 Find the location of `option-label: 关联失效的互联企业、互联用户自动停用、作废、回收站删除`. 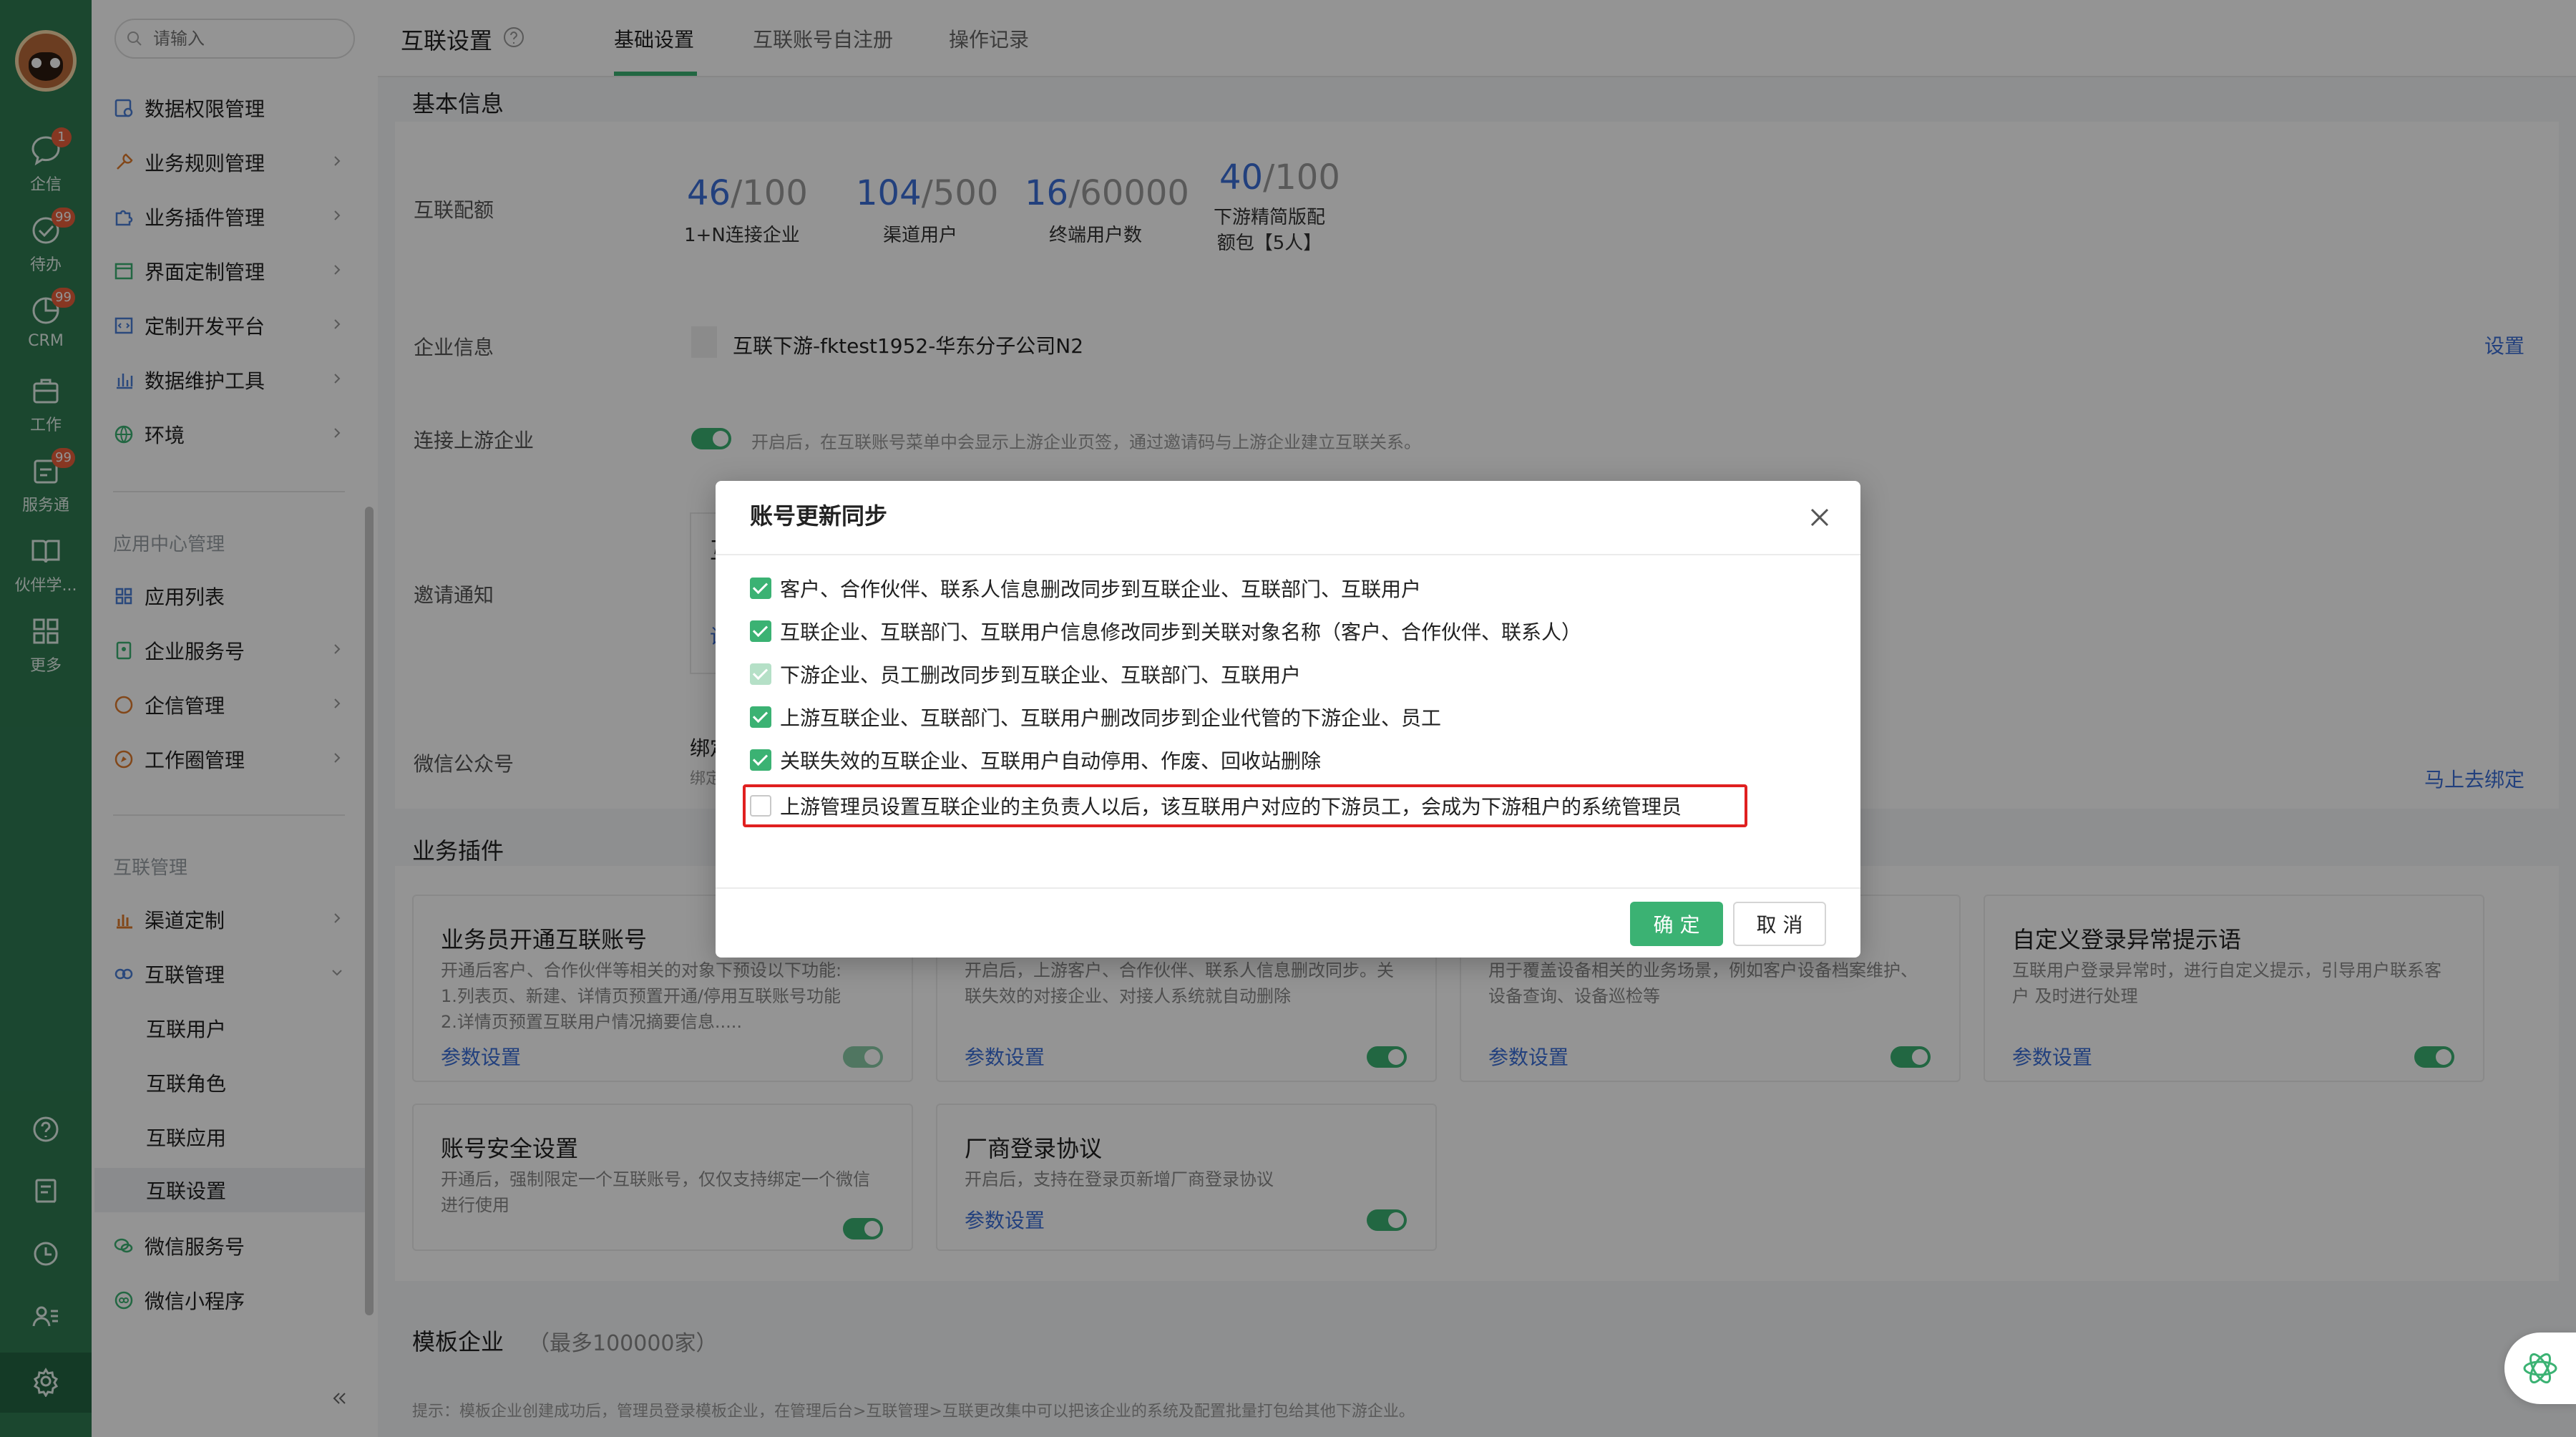

option-label: 关联失效的互联企业、互联用户自动停用、作废、回收站删除 is located at coordinates (1051, 761).